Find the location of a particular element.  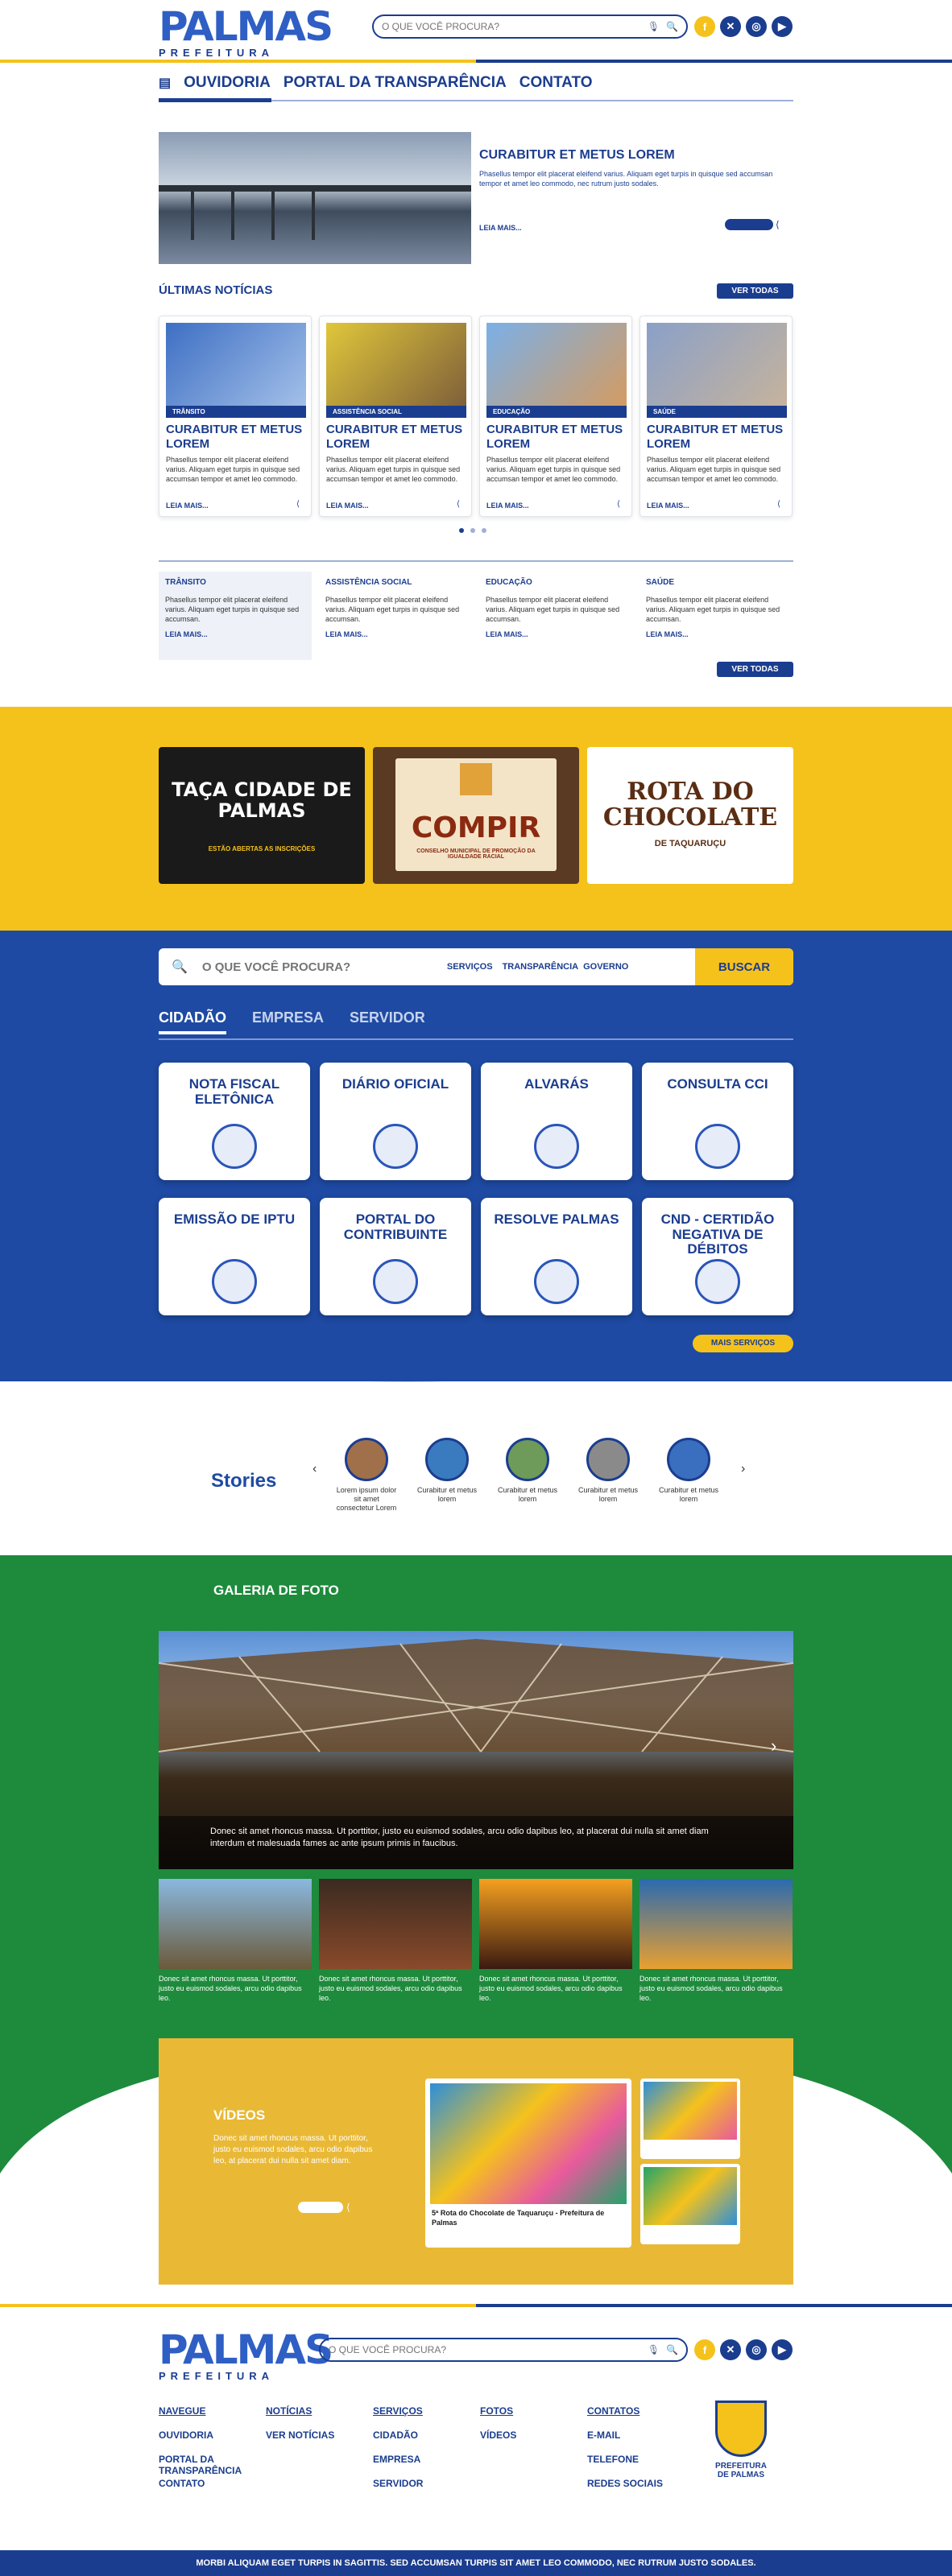

header-search-input is located at coordinates (515, 26).